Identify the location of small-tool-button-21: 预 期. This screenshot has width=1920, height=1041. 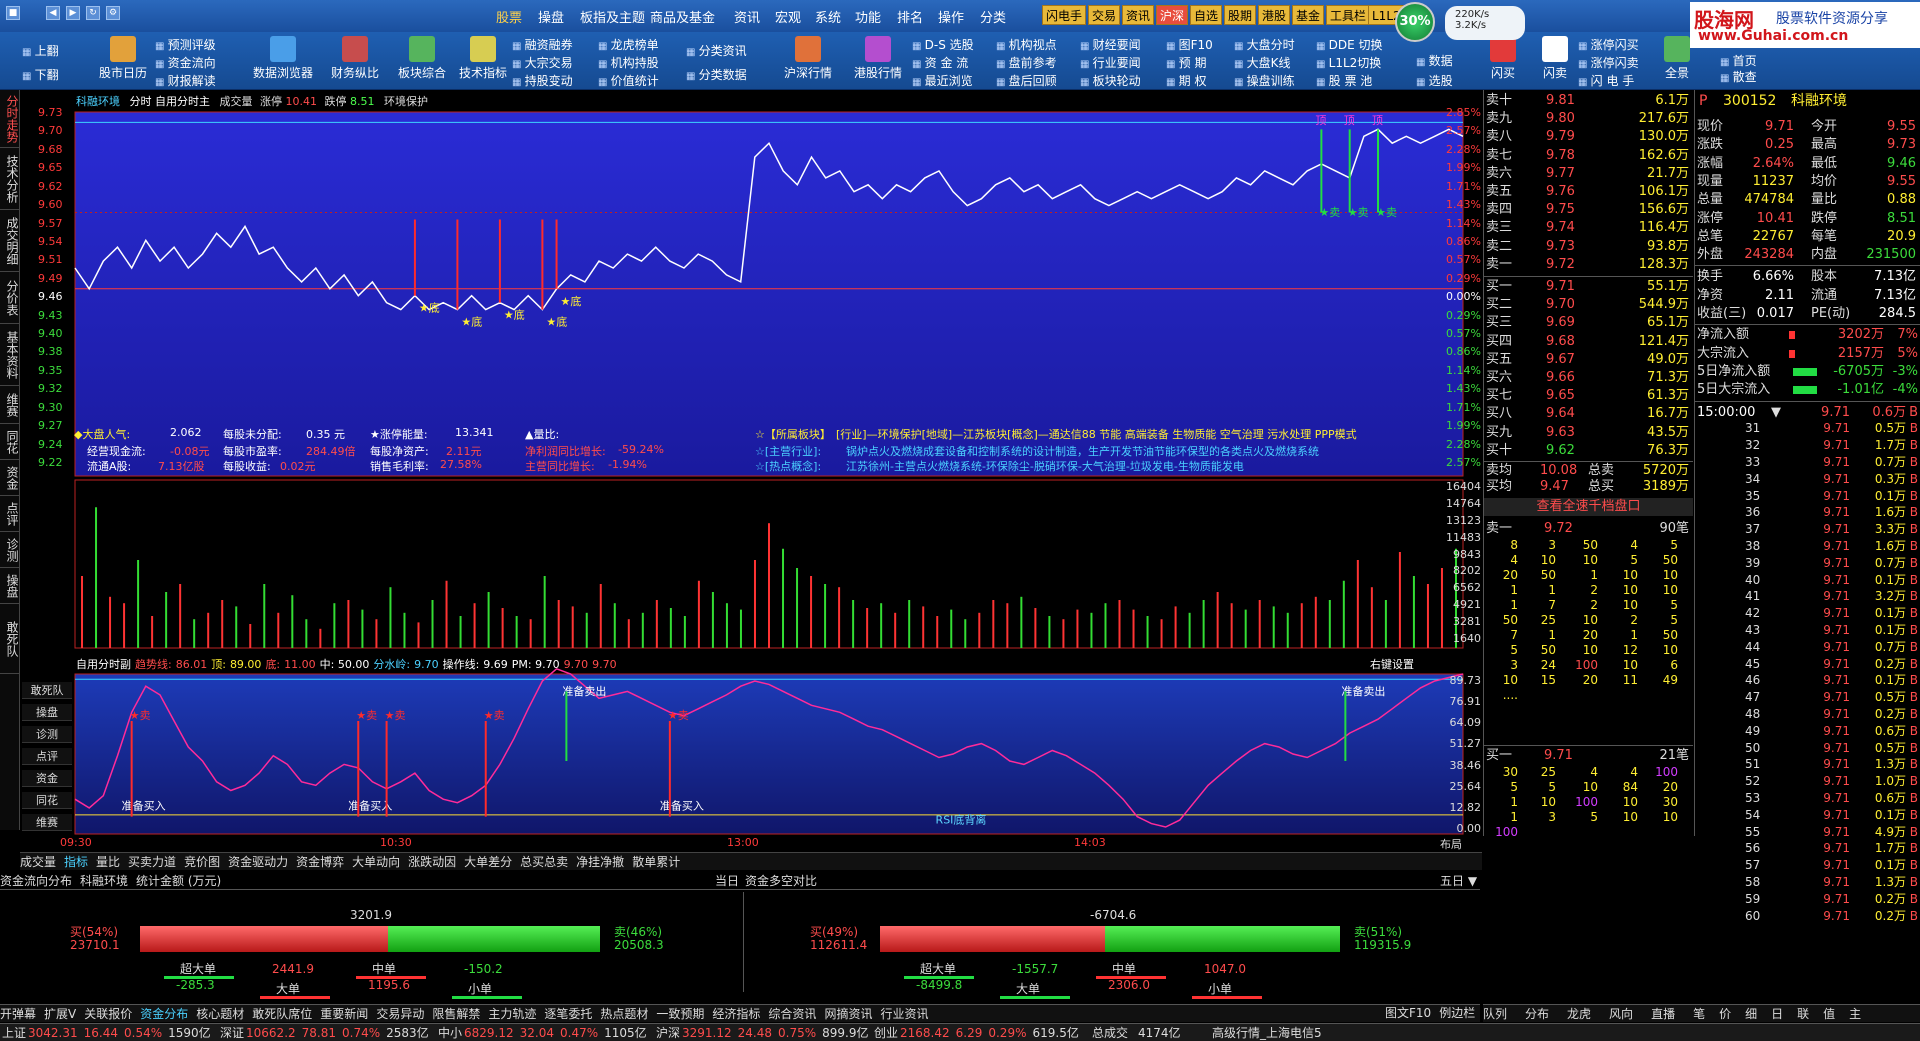
(1186, 62).